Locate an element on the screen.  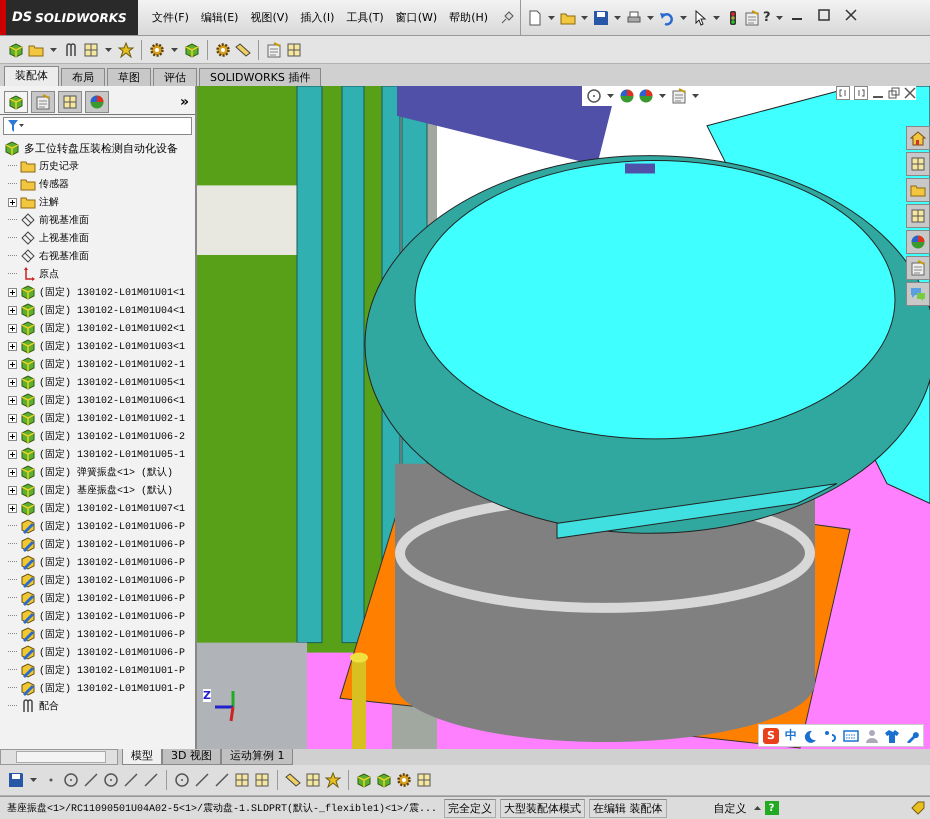
scene-icon is located at coordinates (646, 96).